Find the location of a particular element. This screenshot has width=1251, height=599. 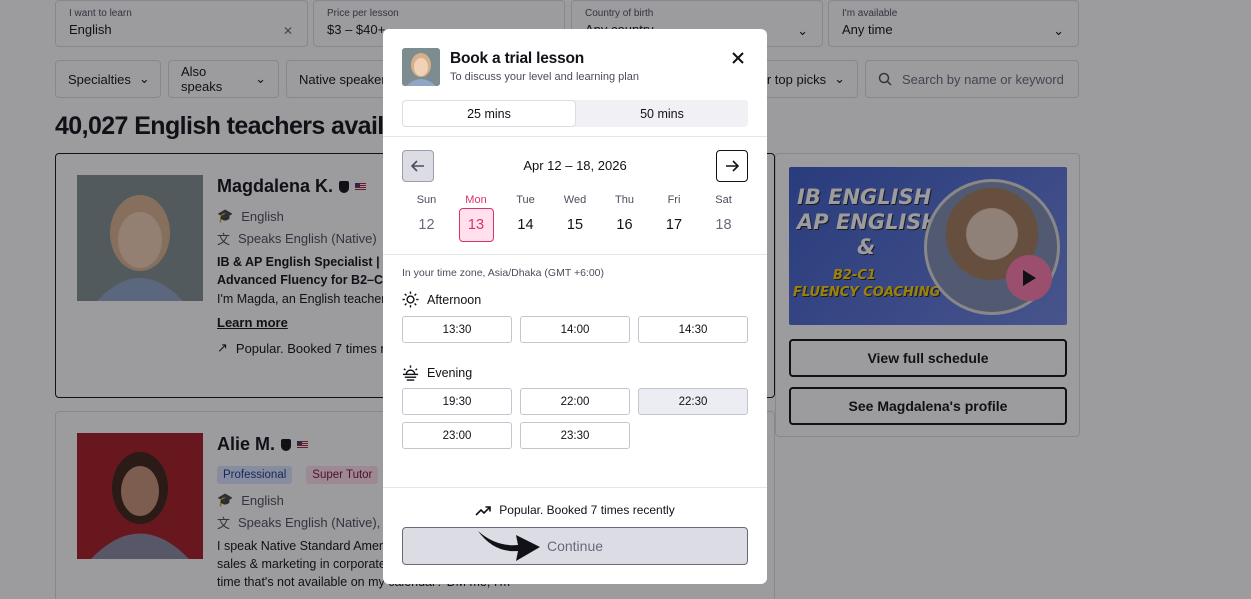

duration-25-option: 25 mins is located at coordinates (489, 113).